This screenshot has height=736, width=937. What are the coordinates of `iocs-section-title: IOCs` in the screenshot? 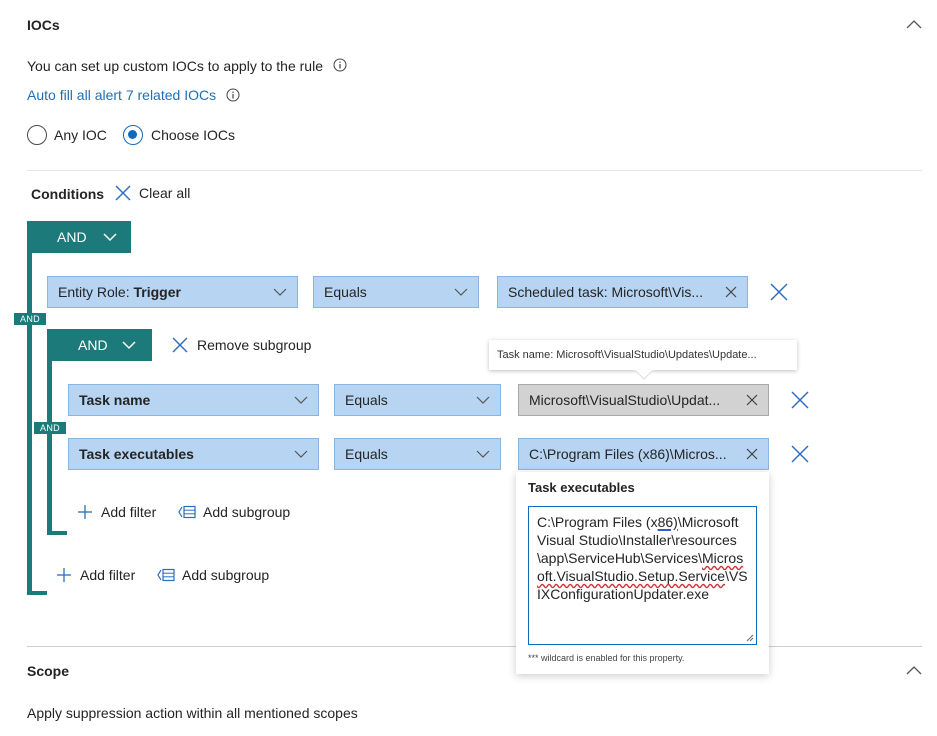 It's located at (43, 25).